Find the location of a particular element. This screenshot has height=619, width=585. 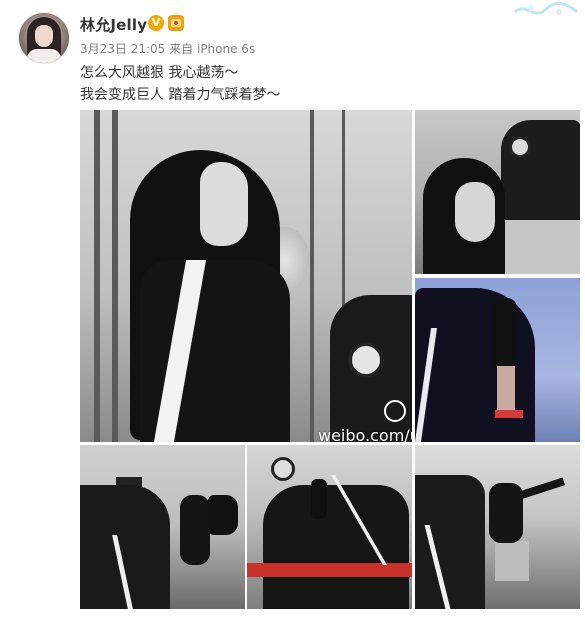

photo-watermark: weibo.com/u/ is located at coordinates (365, 434).